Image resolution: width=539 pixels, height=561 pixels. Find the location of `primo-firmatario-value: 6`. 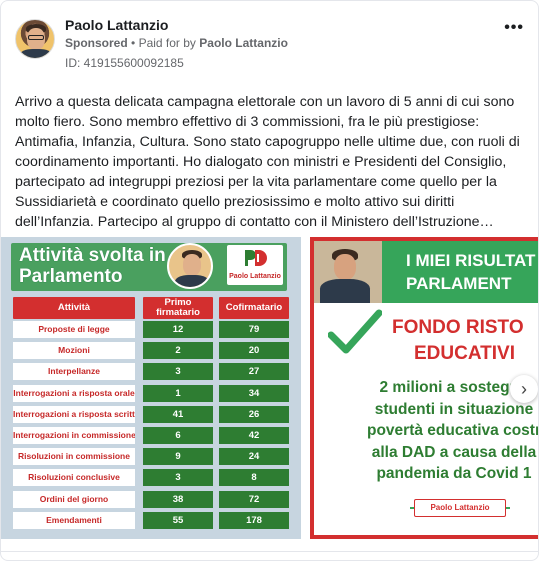

primo-firmatario-value: 6 is located at coordinates (178, 435).